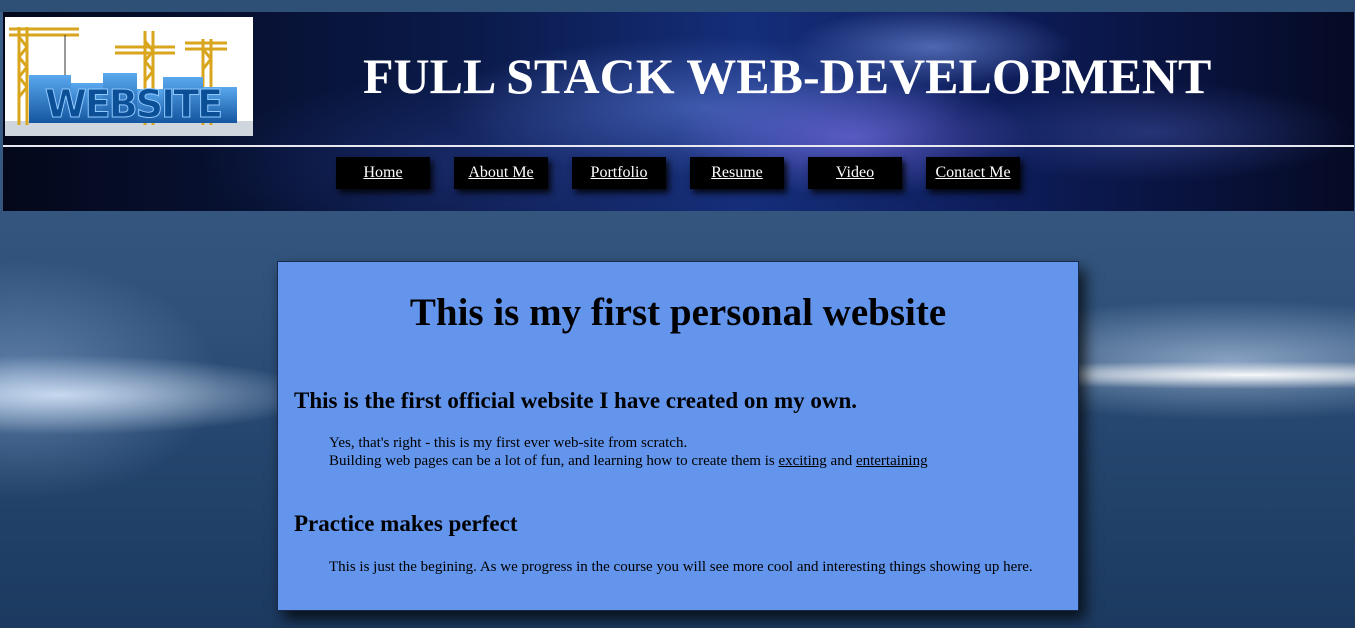  Describe the element at coordinates (619, 173) in the screenshot. I see `nav-portfolio-link: Portfolio` at that location.